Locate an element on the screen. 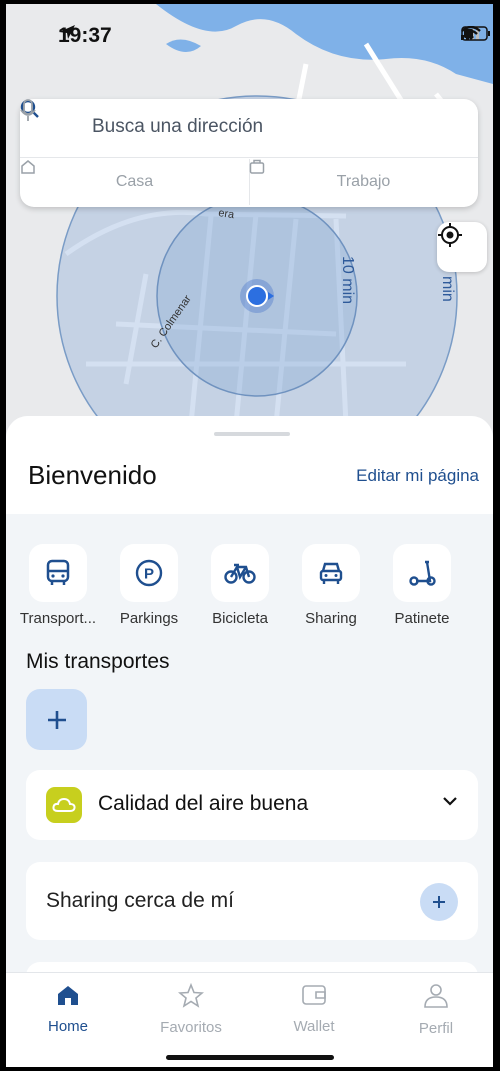  category-bicycle: Bicicleta is located at coordinates (240, 585).